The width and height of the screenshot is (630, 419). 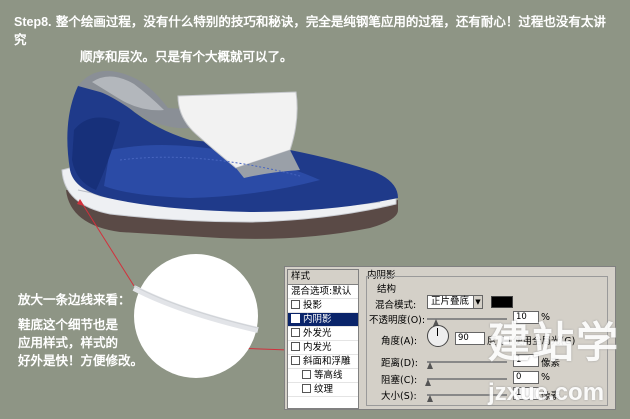 What do you see at coordinates (397, 320) in the screenshot?
I see `opacity-label: 不透明度(O):` at bounding box center [397, 320].